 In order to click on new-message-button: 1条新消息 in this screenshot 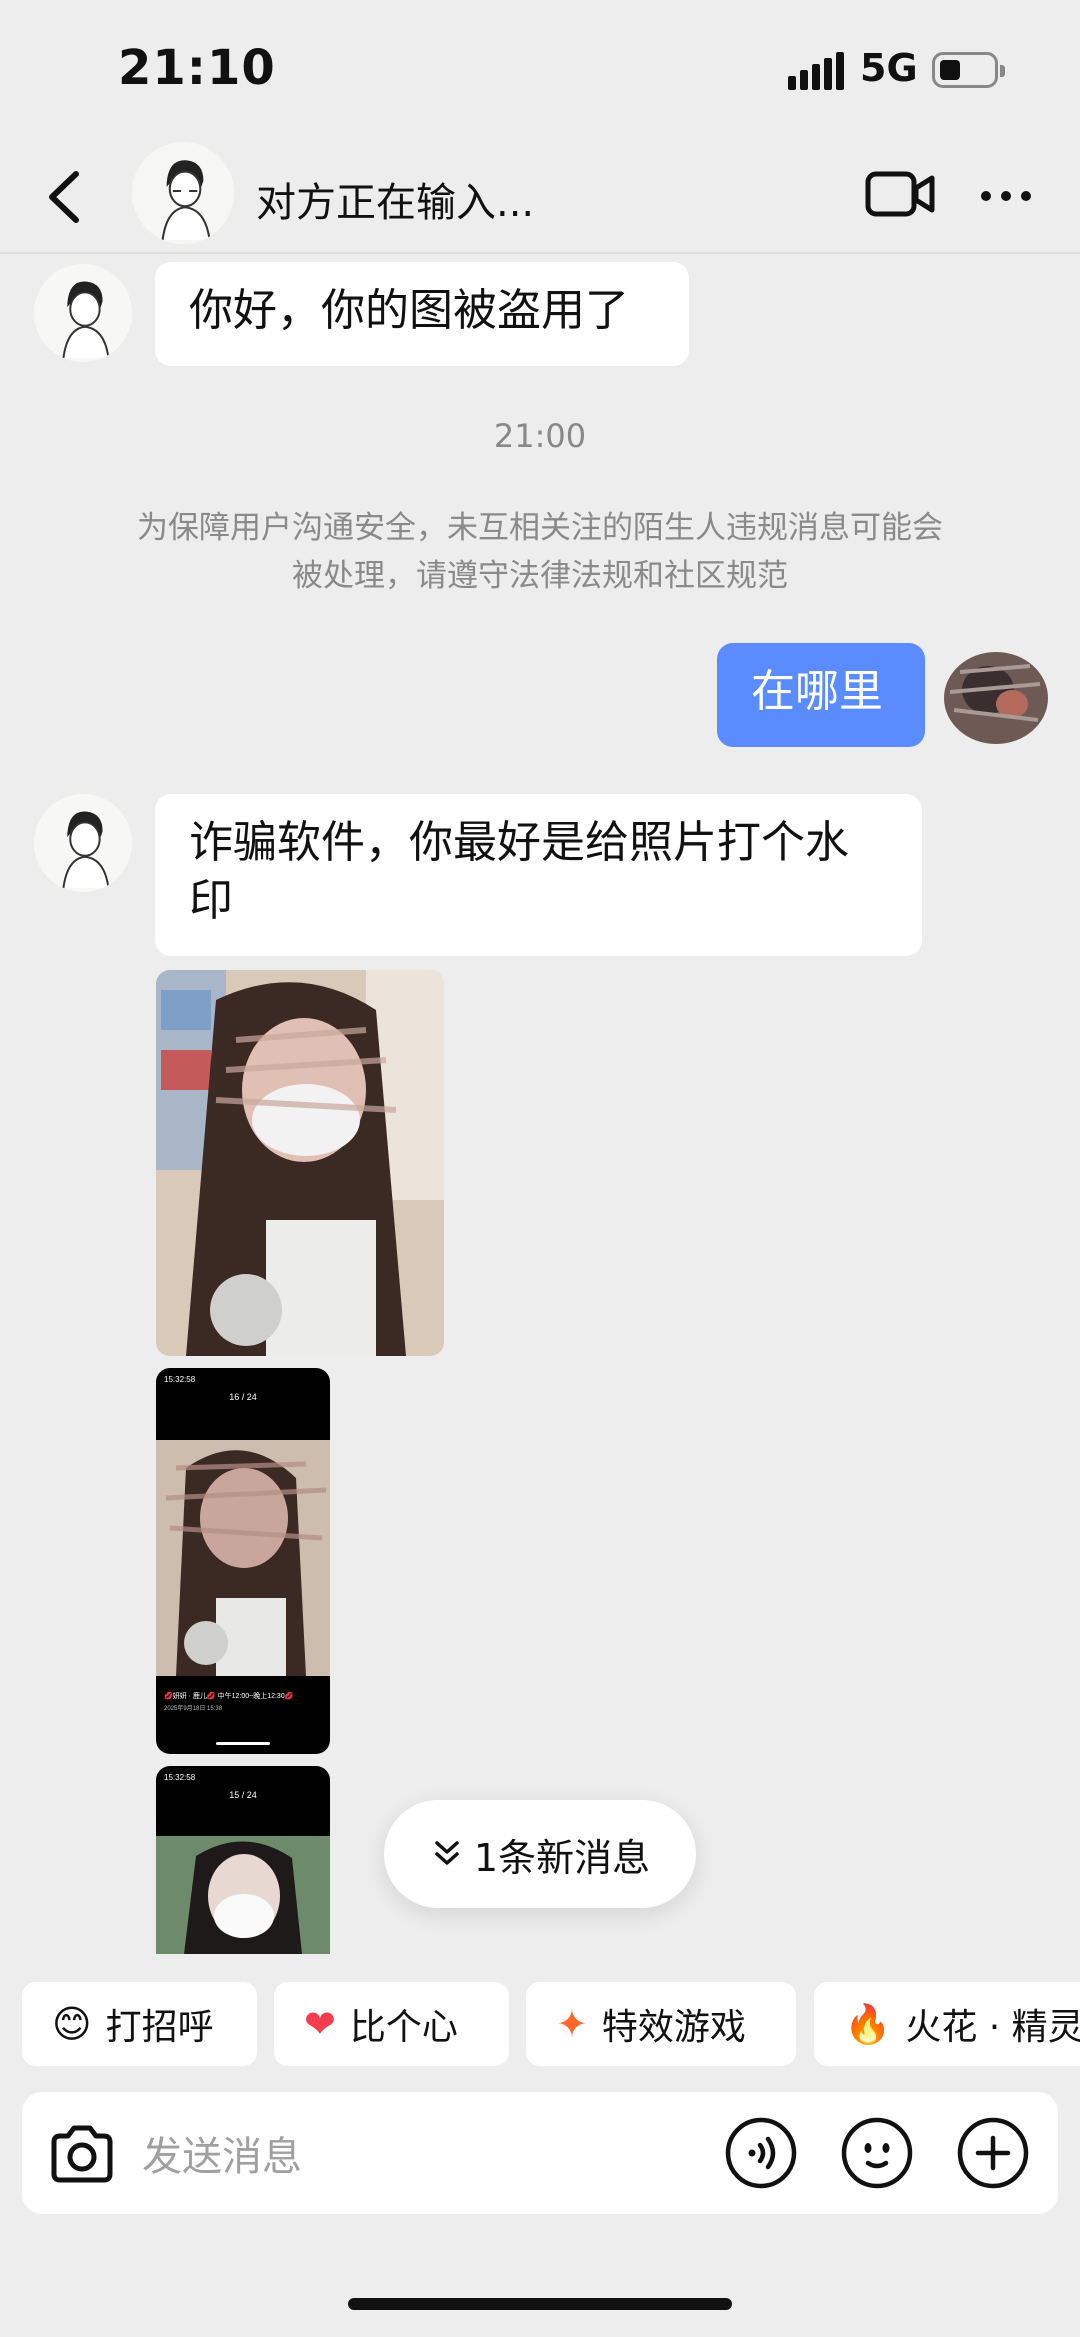, I will do `click(540, 1854)`.